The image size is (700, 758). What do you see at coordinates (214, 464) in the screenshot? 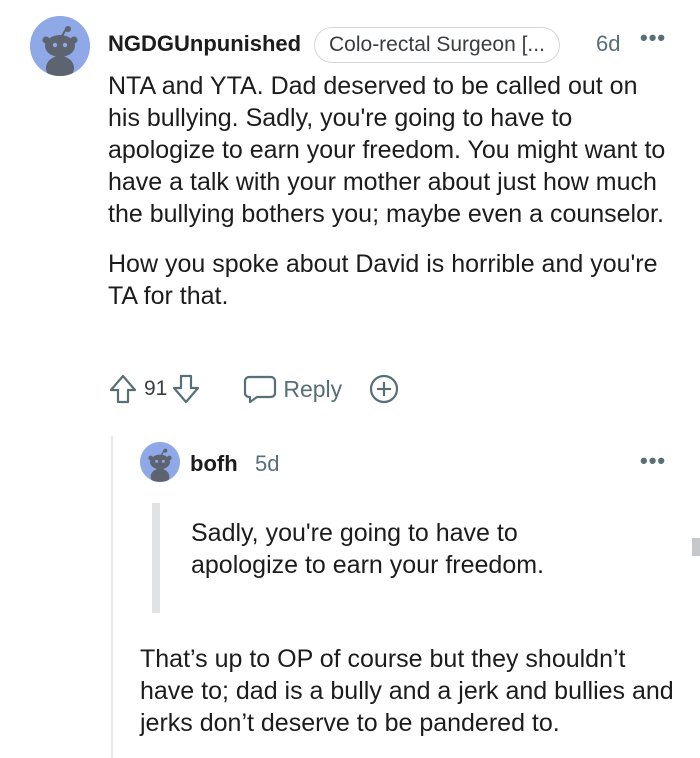
I see `reply-username: bofh` at bounding box center [214, 464].